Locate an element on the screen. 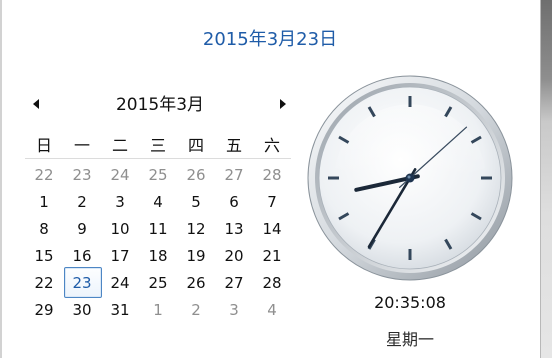 This screenshot has height=358, width=552. calendar-day: 14 is located at coordinates (272, 228).